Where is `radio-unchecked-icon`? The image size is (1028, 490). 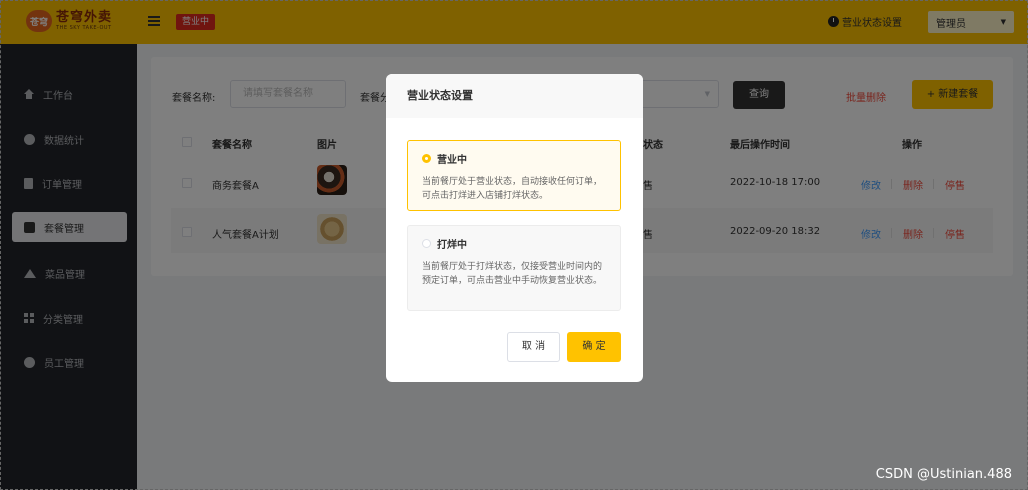
radio-unchecked-icon is located at coordinates (426, 243).